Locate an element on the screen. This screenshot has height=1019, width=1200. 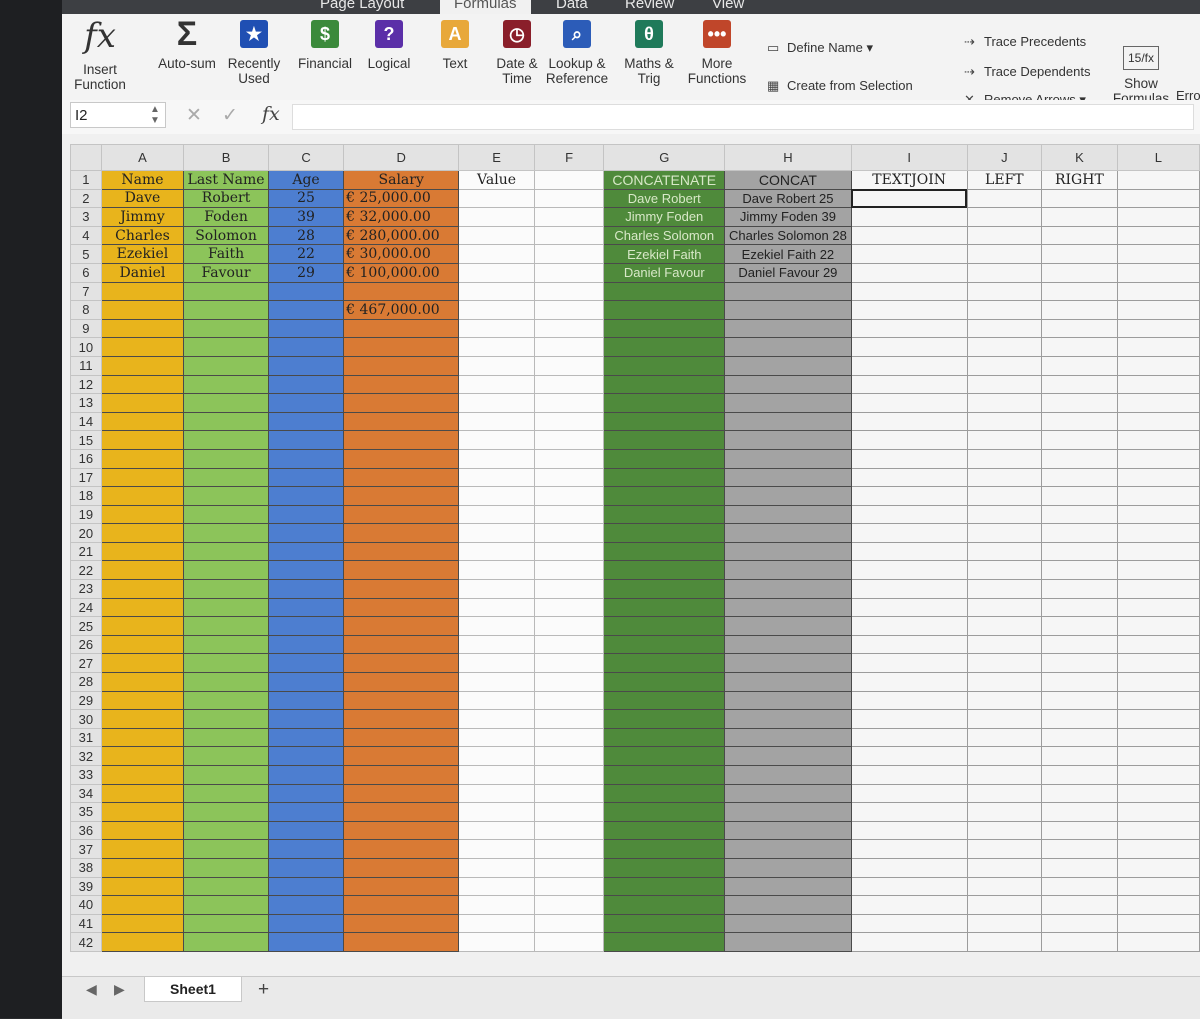
cell-c34 is located at coordinates (306, 793).